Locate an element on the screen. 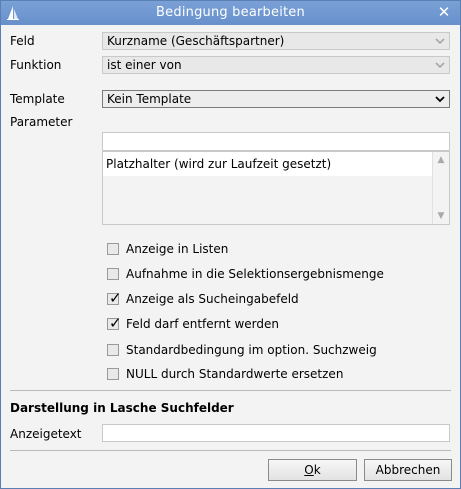 This screenshot has width=461, height=489. feld-label: Feld is located at coordinates (22, 41).